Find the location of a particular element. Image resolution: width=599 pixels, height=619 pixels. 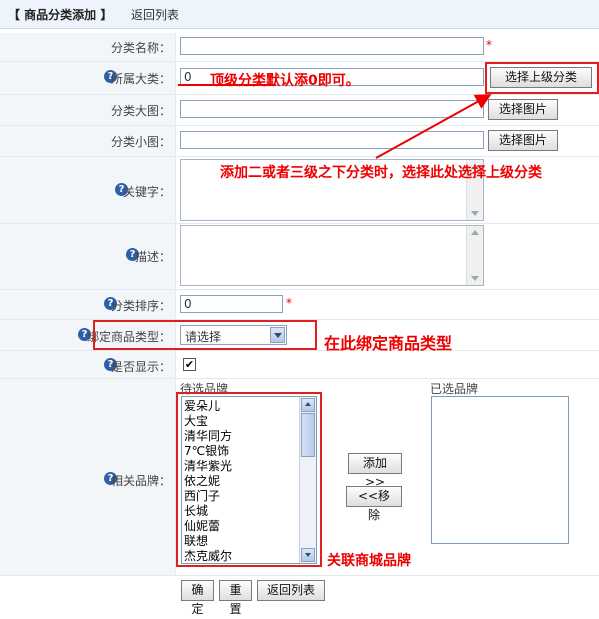

confirm-button: 确定 is located at coordinates (197, 598).